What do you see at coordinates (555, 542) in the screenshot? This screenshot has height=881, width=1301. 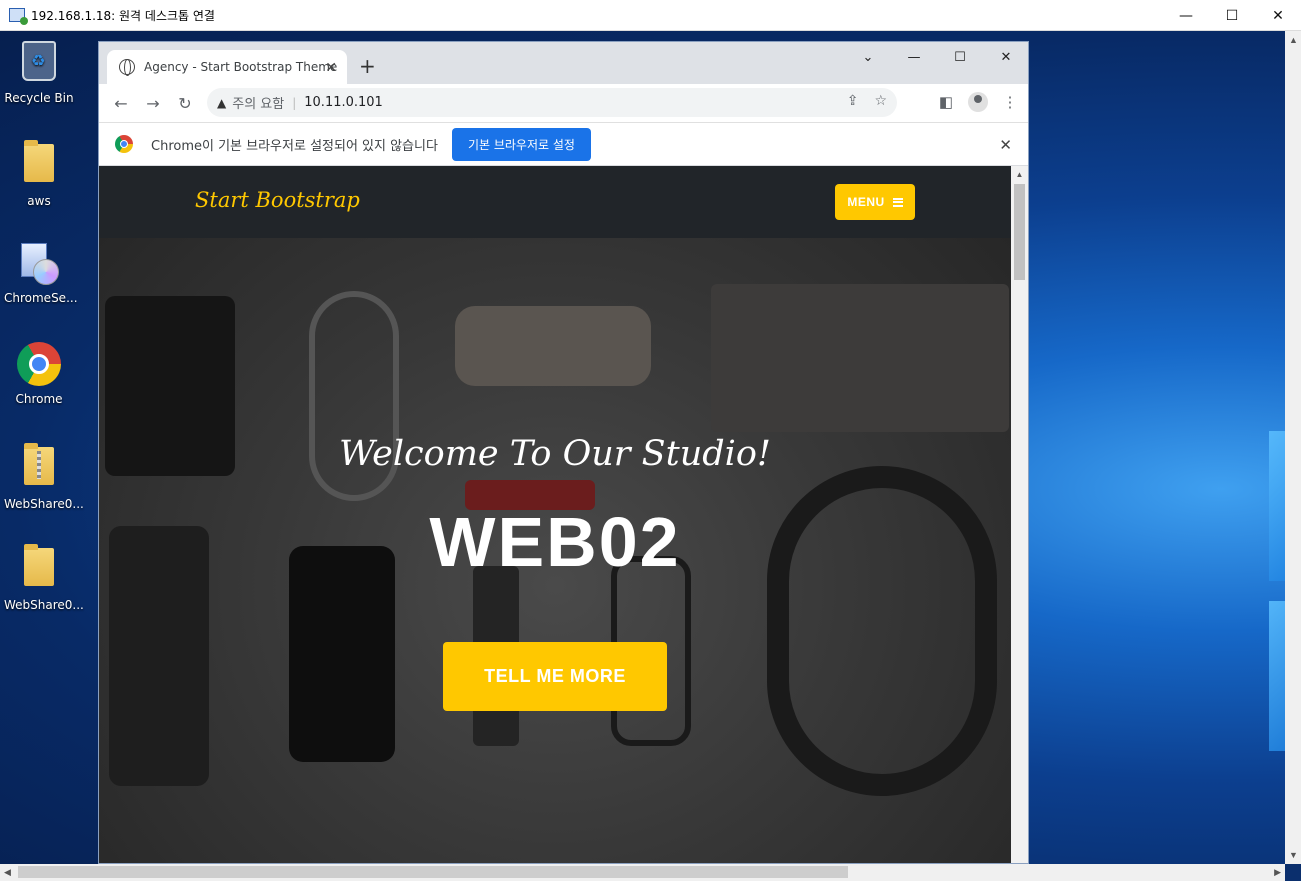 I see `hero-heading: WEB02` at bounding box center [555, 542].